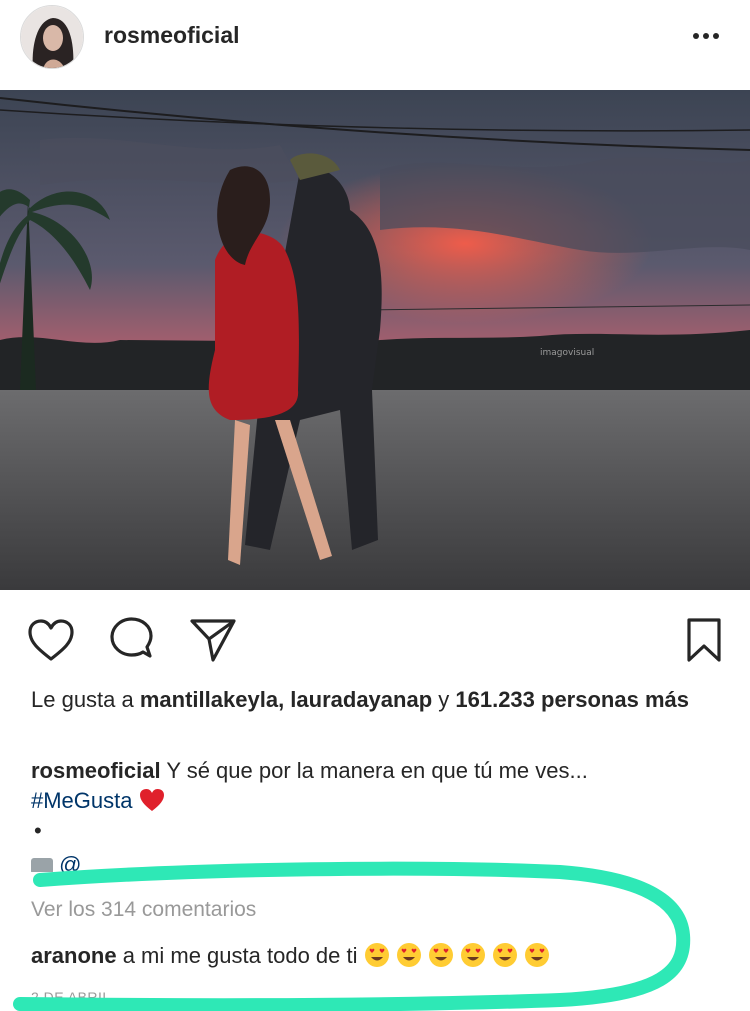  What do you see at coordinates (709, 641) in the screenshot?
I see `bookmark-icon` at bounding box center [709, 641].